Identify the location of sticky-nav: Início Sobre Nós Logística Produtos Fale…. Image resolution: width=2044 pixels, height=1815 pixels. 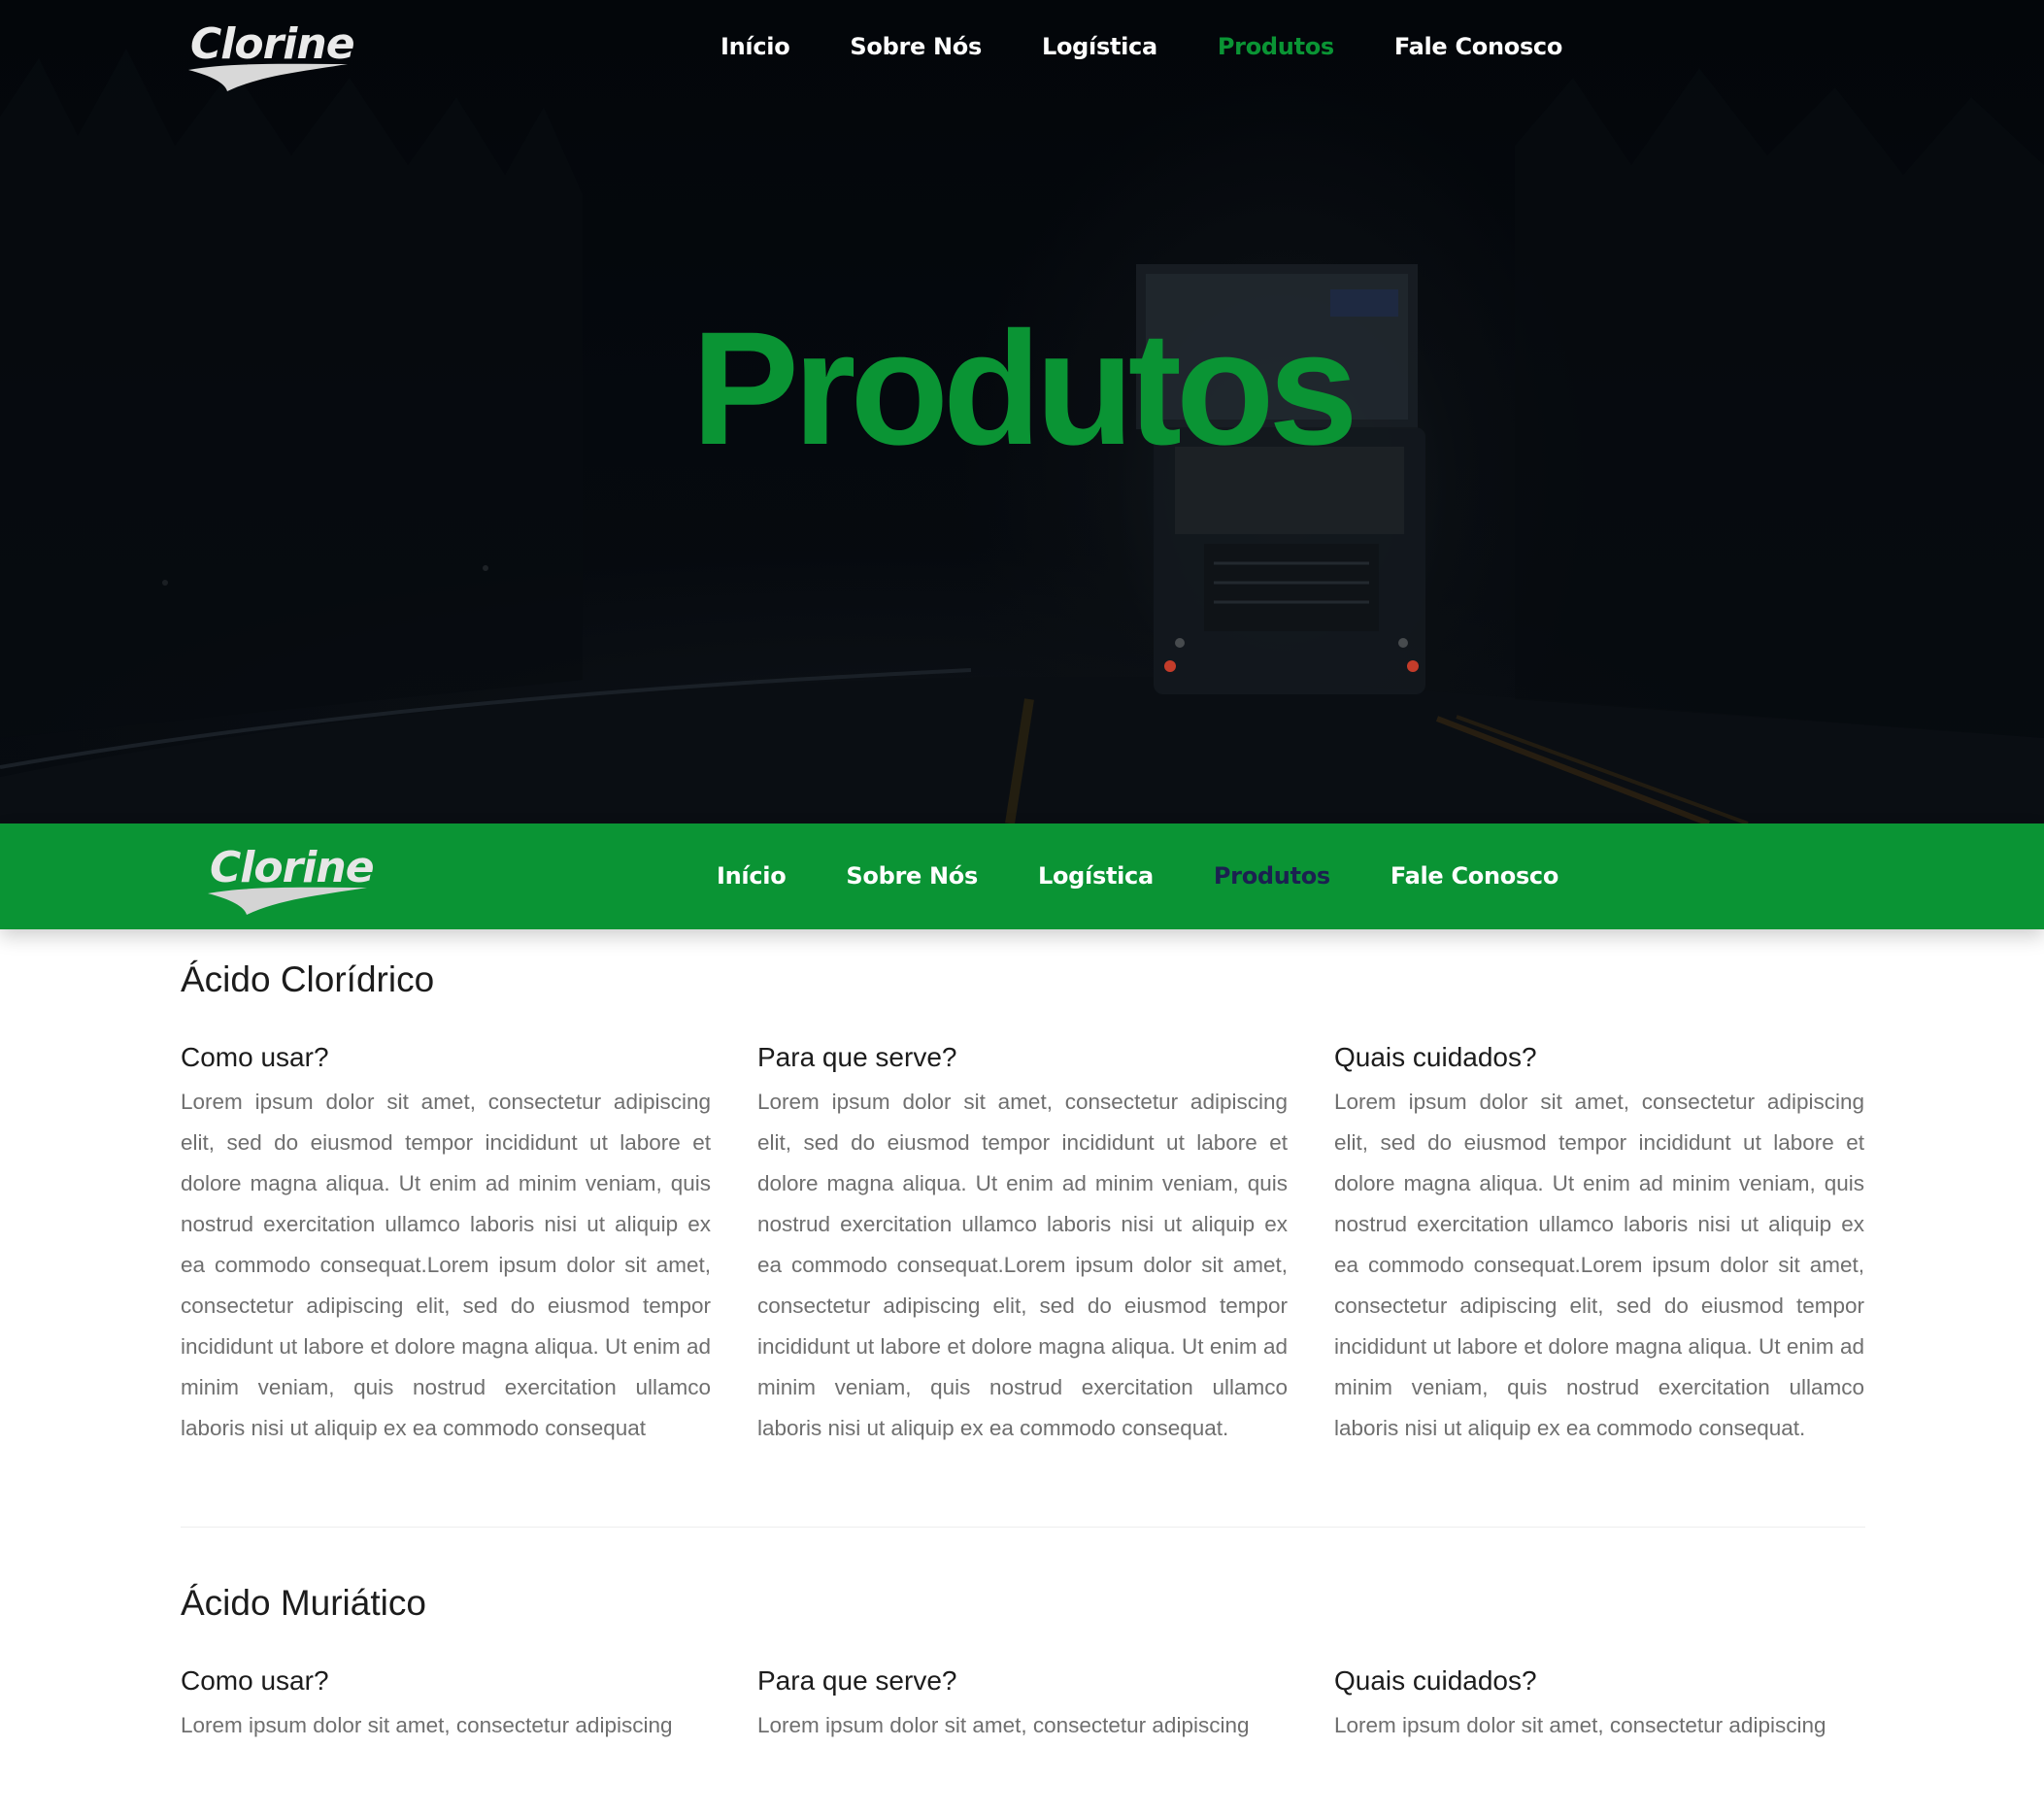
(1137, 876).